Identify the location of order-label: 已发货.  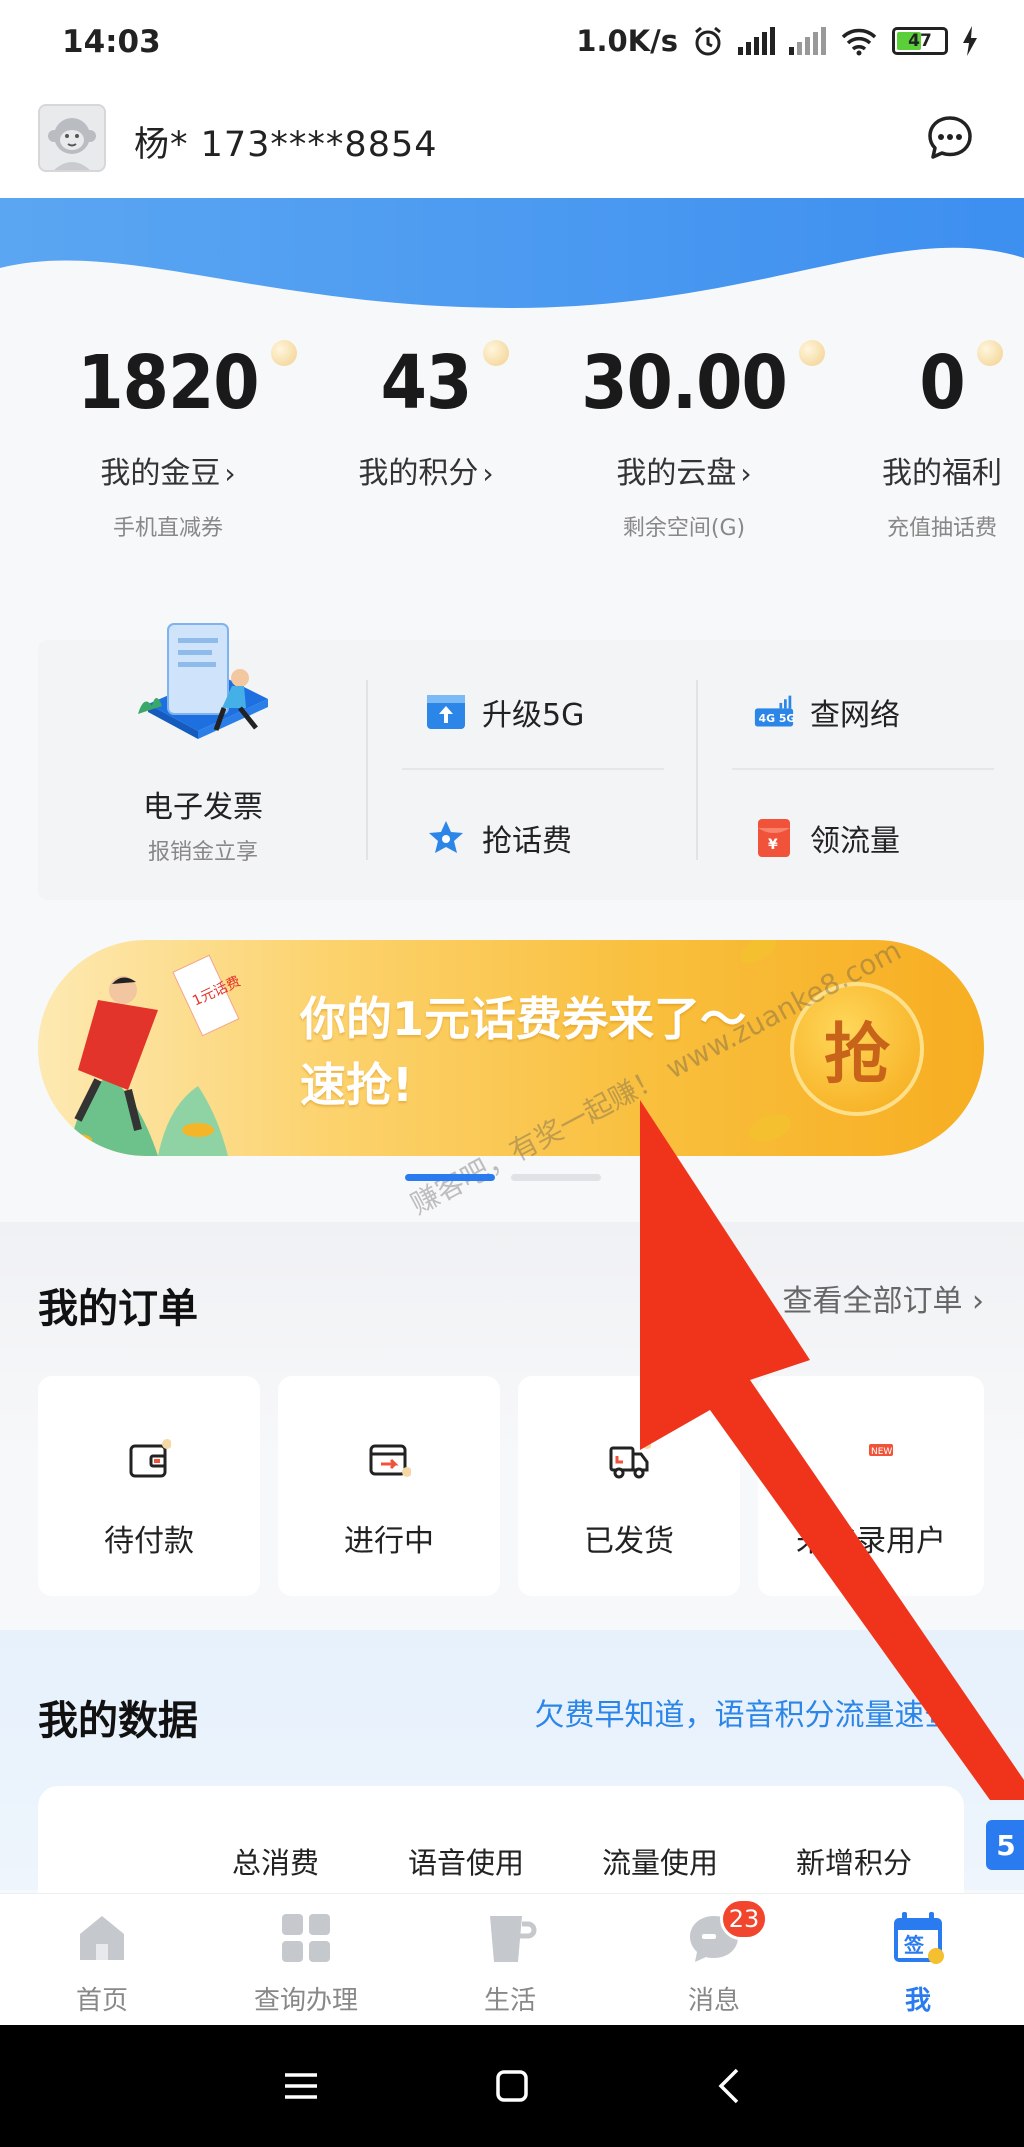
(629, 1541).